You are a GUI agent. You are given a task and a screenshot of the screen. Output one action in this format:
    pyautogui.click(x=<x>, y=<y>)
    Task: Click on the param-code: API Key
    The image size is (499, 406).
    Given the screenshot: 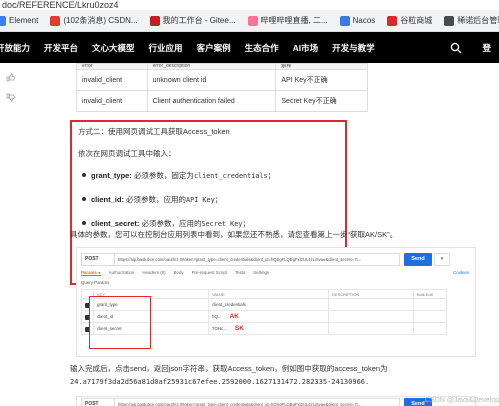 What is the action you would take?
    pyautogui.click(x=200, y=200)
    